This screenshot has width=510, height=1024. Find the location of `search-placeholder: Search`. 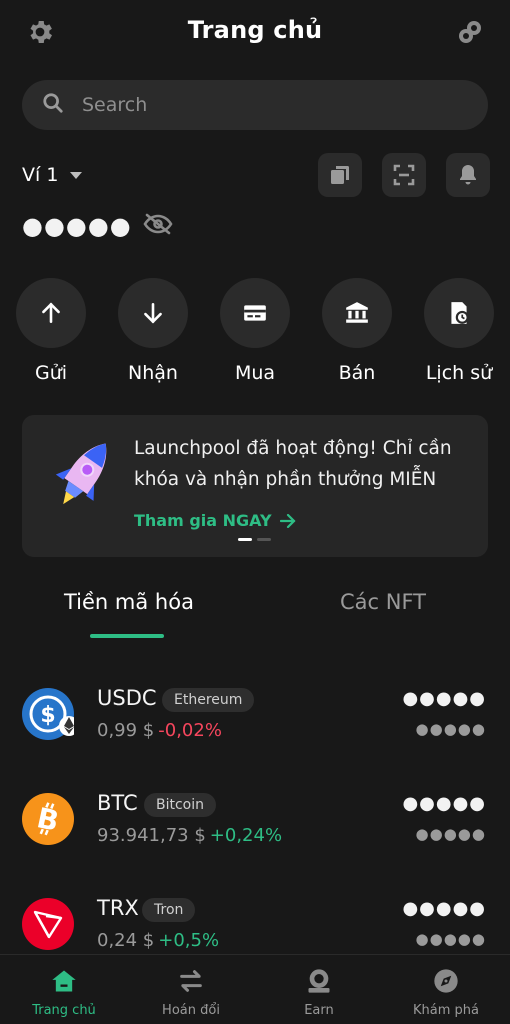

search-placeholder: Search is located at coordinates (115, 105).